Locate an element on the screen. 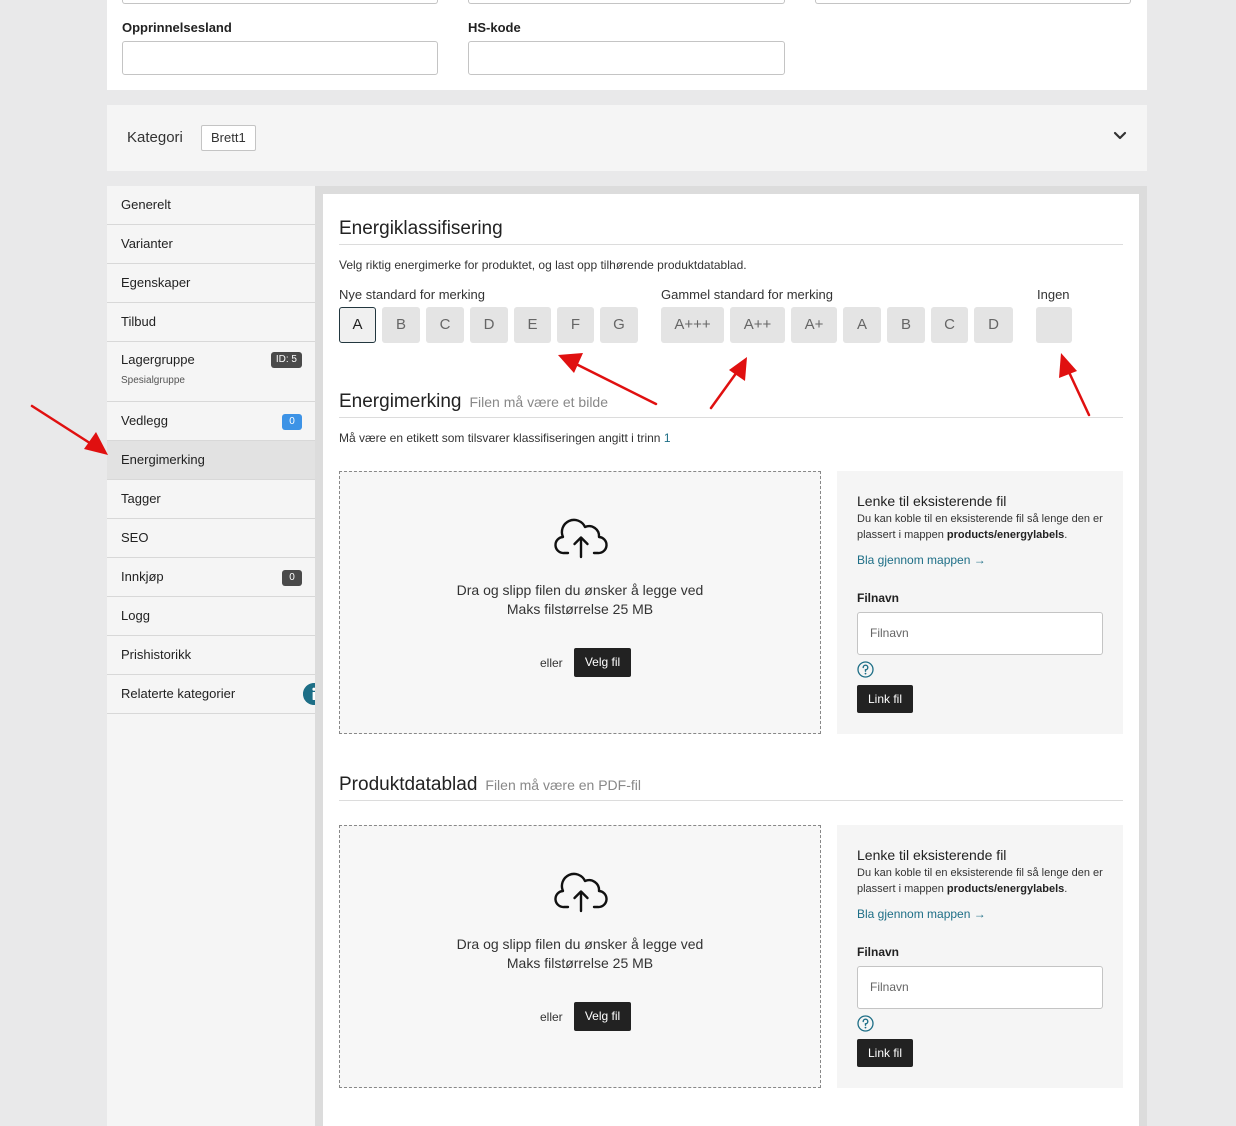 The height and width of the screenshot is (1126, 1236). dropzone-or-text: eller is located at coordinates (551, 663).